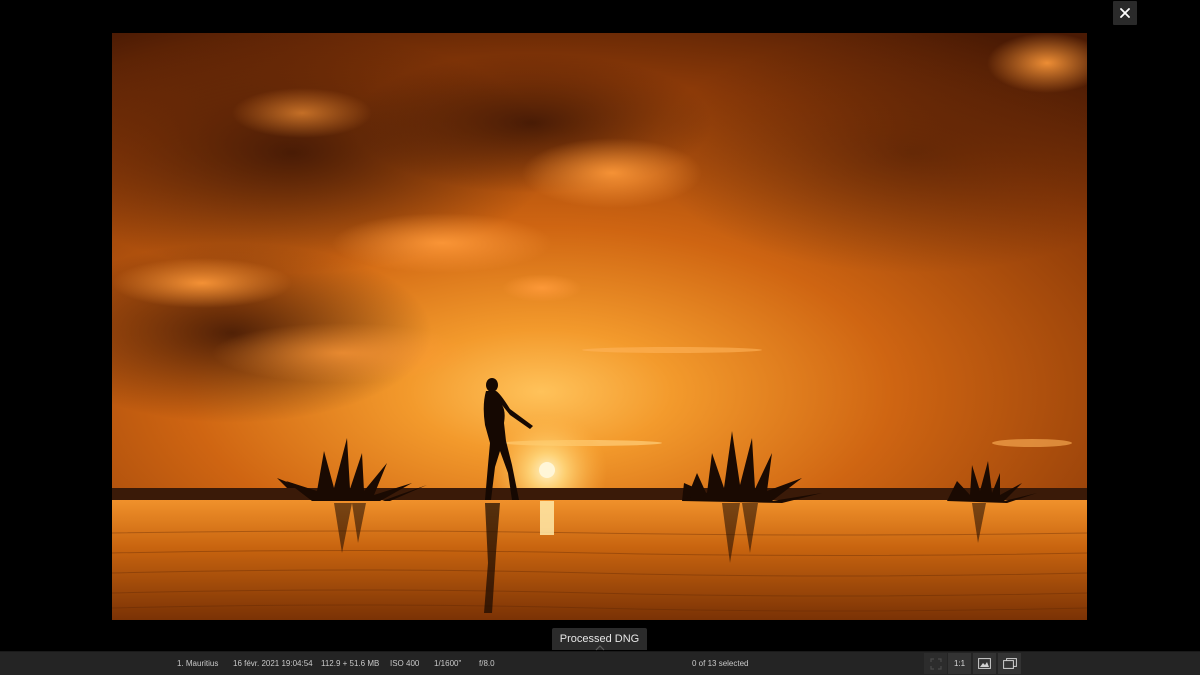  What do you see at coordinates (273, 663) in the screenshot?
I see `capture-date: 16 févr. 2021 19:04:54` at bounding box center [273, 663].